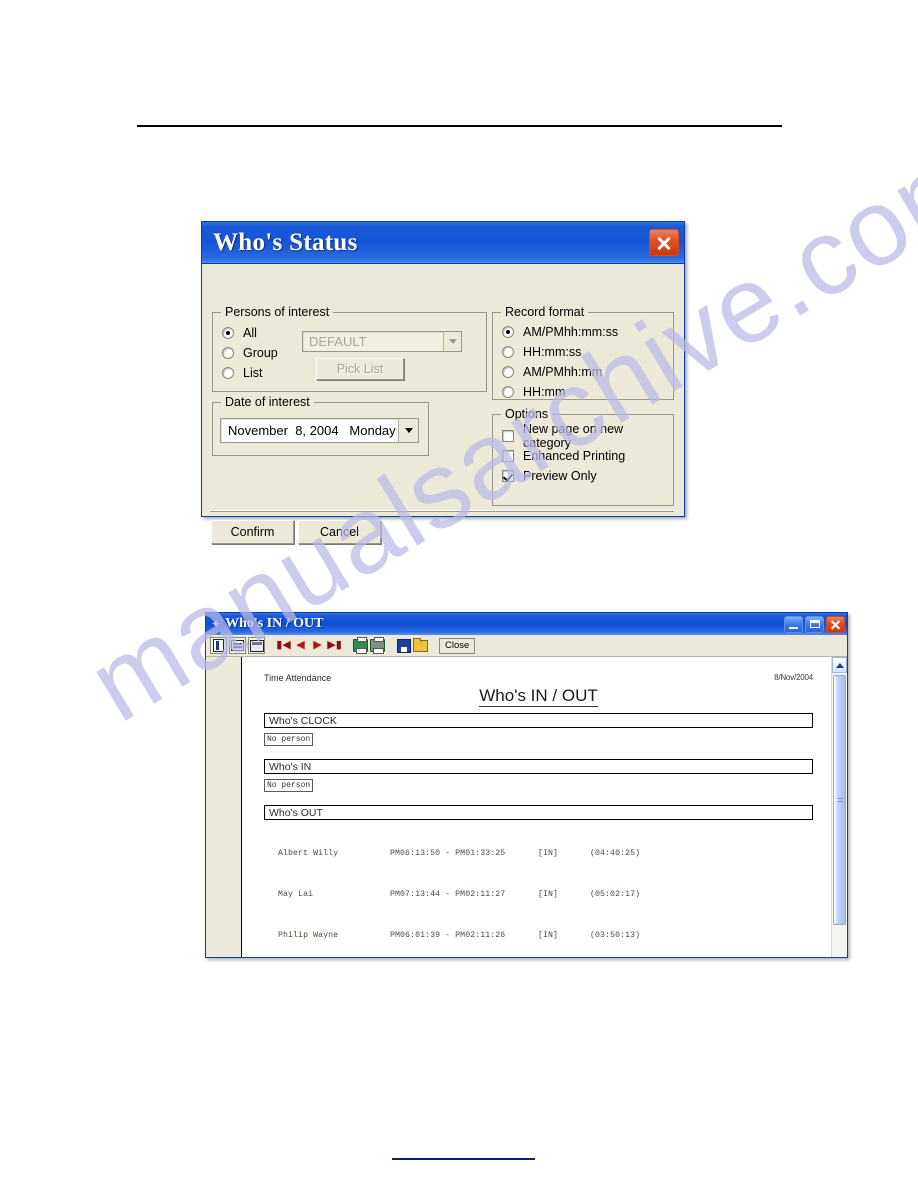 The image size is (918, 1188). What do you see at coordinates (289, 785) in the screenshot?
I see `section-tally: No person` at bounding box center [289, 785].